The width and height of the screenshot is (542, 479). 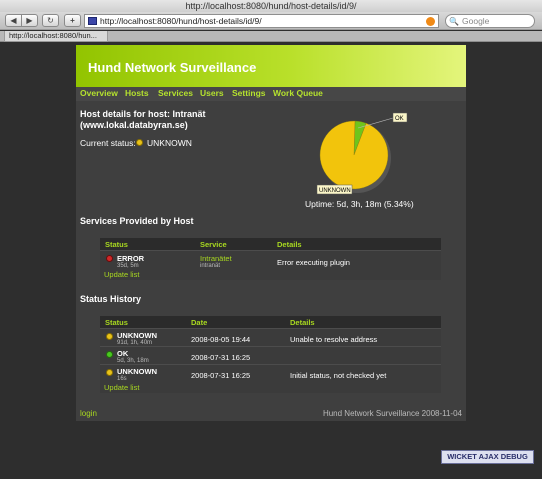 I want to click on search-field: 🔍 Google, so click(x=490, y=21).